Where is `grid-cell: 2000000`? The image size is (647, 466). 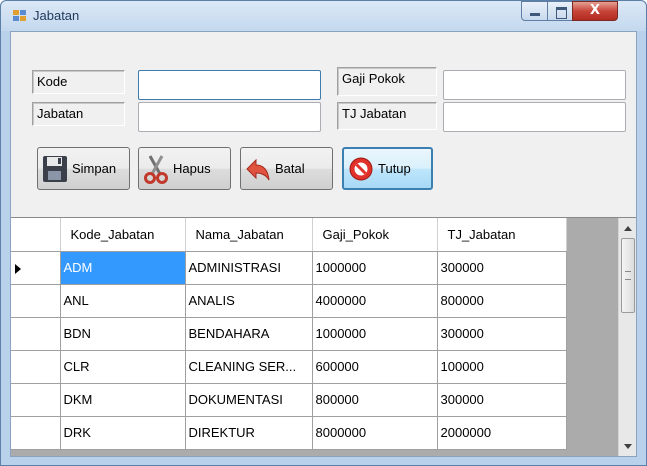
grid-cell: 2000000 is located at coordinates (502, 433).